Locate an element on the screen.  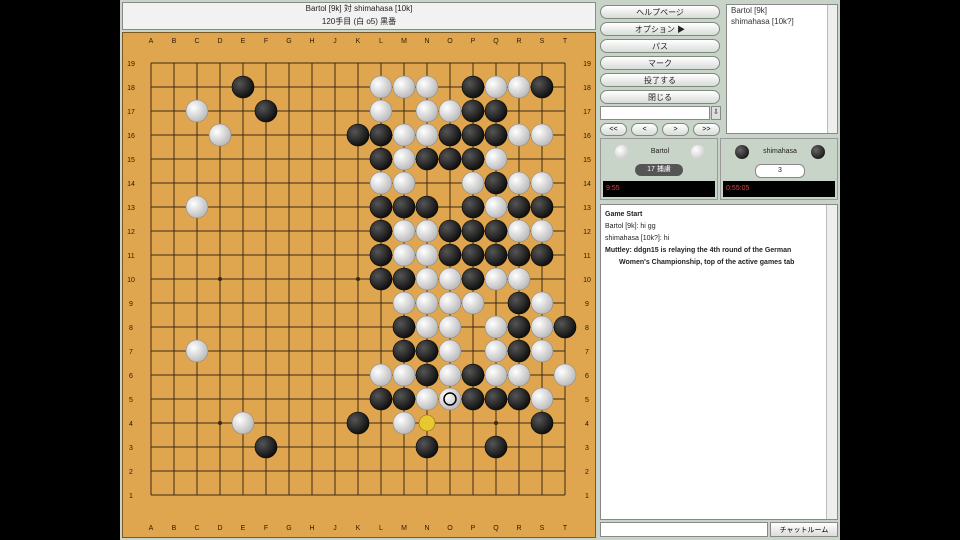
row-label: 10 is located at coordinates (587, 280).